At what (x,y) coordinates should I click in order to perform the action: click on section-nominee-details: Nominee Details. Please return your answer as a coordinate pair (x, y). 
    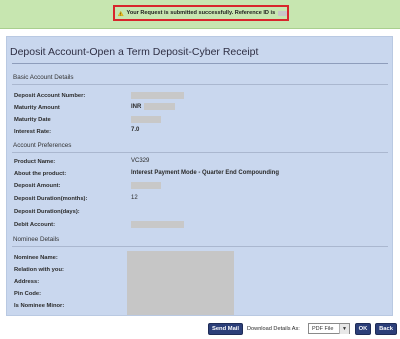
    Looking at the image, I should click on (36, 239).